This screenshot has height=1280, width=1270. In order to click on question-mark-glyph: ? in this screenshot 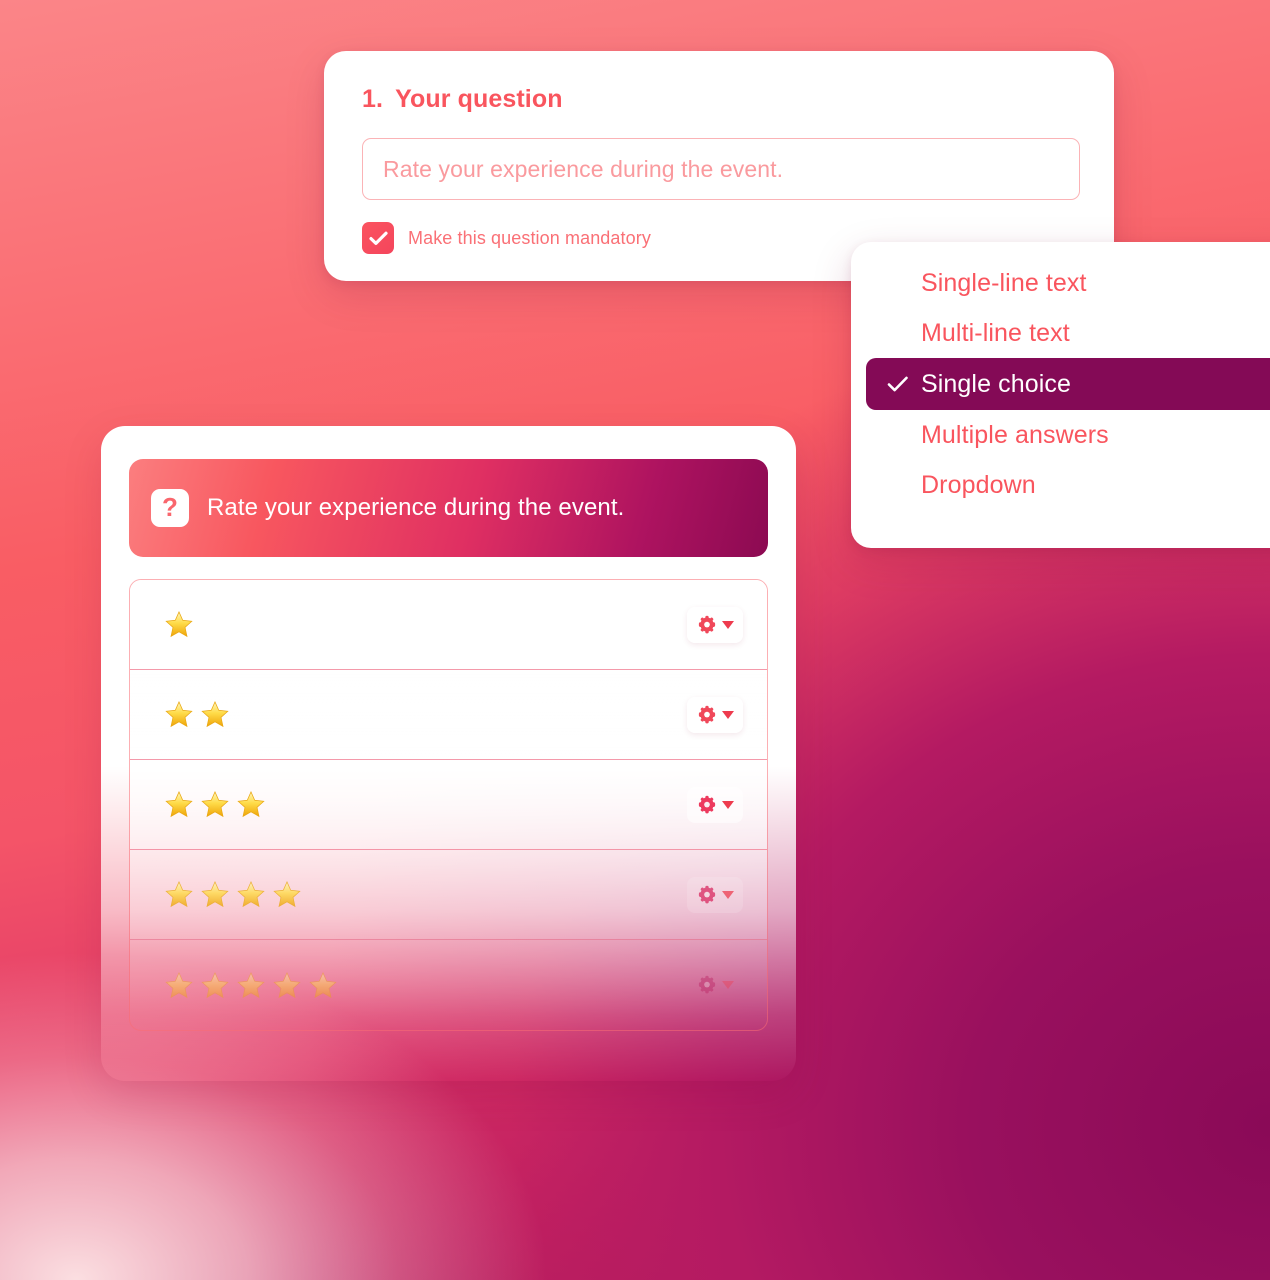, I will do `click(170, 507)`.